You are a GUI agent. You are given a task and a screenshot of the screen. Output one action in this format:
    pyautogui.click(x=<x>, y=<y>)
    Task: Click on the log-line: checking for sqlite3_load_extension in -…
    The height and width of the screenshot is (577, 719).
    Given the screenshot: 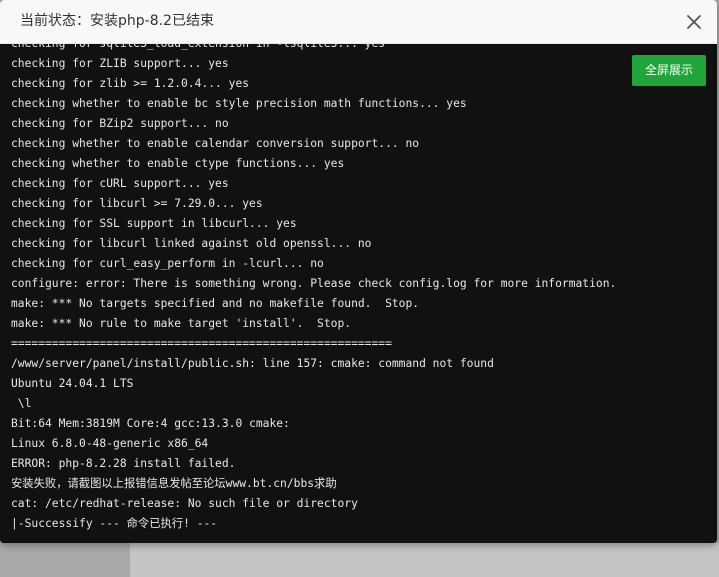 What is the action you would take?
    pyautogui.click(x=313, y=49)
    